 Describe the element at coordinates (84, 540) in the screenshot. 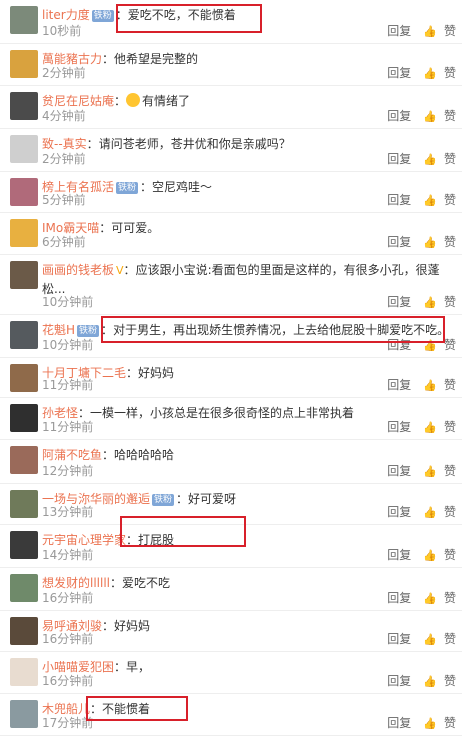

I see `username-link: 元宇宙心理学家` at that location.